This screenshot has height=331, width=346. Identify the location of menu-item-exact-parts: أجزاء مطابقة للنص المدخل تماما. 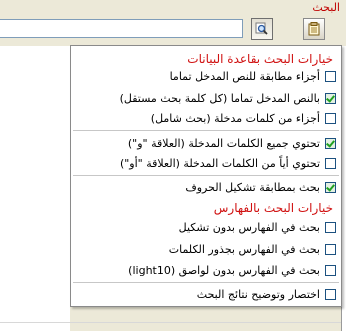
(205, 76).